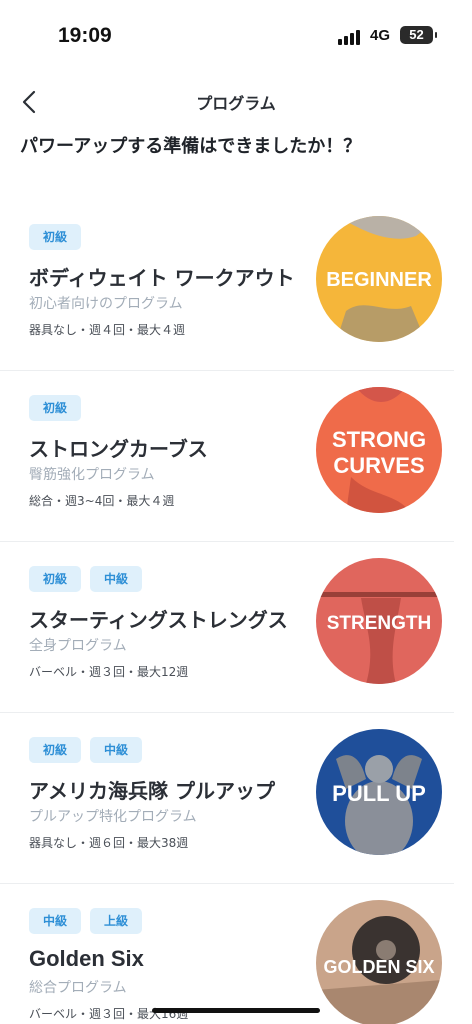 The height and width of the screenshot is (1024, 472). Describe the element at coordinates (102, 501) in the screenshot. I see `program-meta: 総合・週3~4回・最大４週` at that location.